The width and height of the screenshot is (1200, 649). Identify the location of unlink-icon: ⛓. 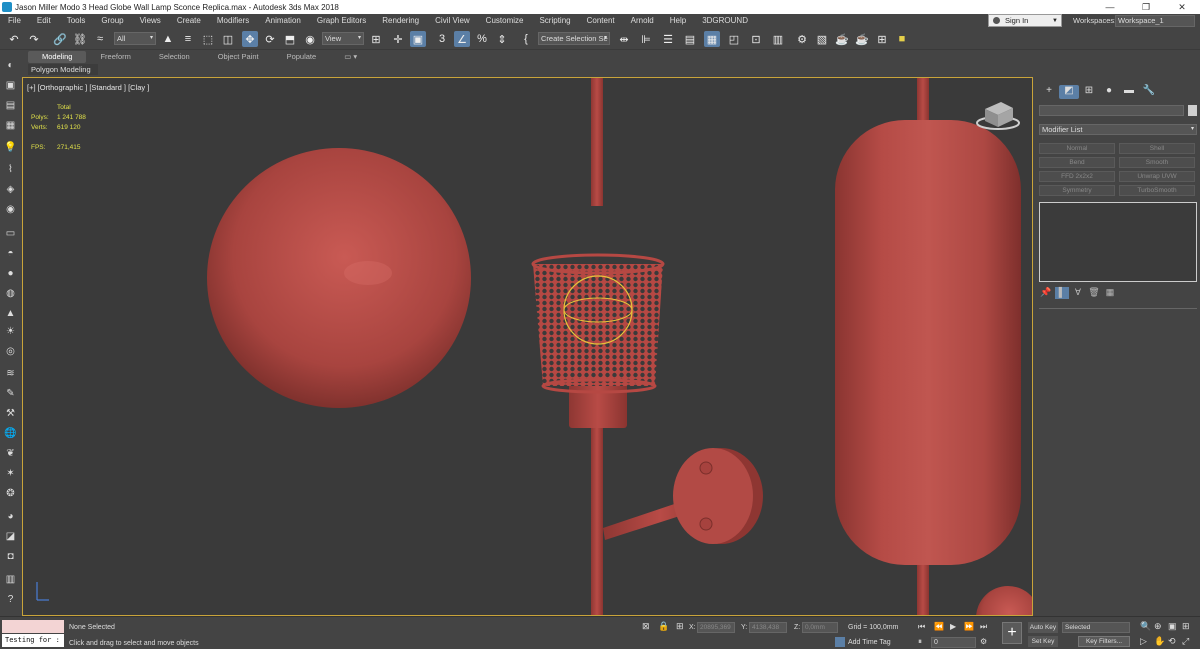
(80, 39).